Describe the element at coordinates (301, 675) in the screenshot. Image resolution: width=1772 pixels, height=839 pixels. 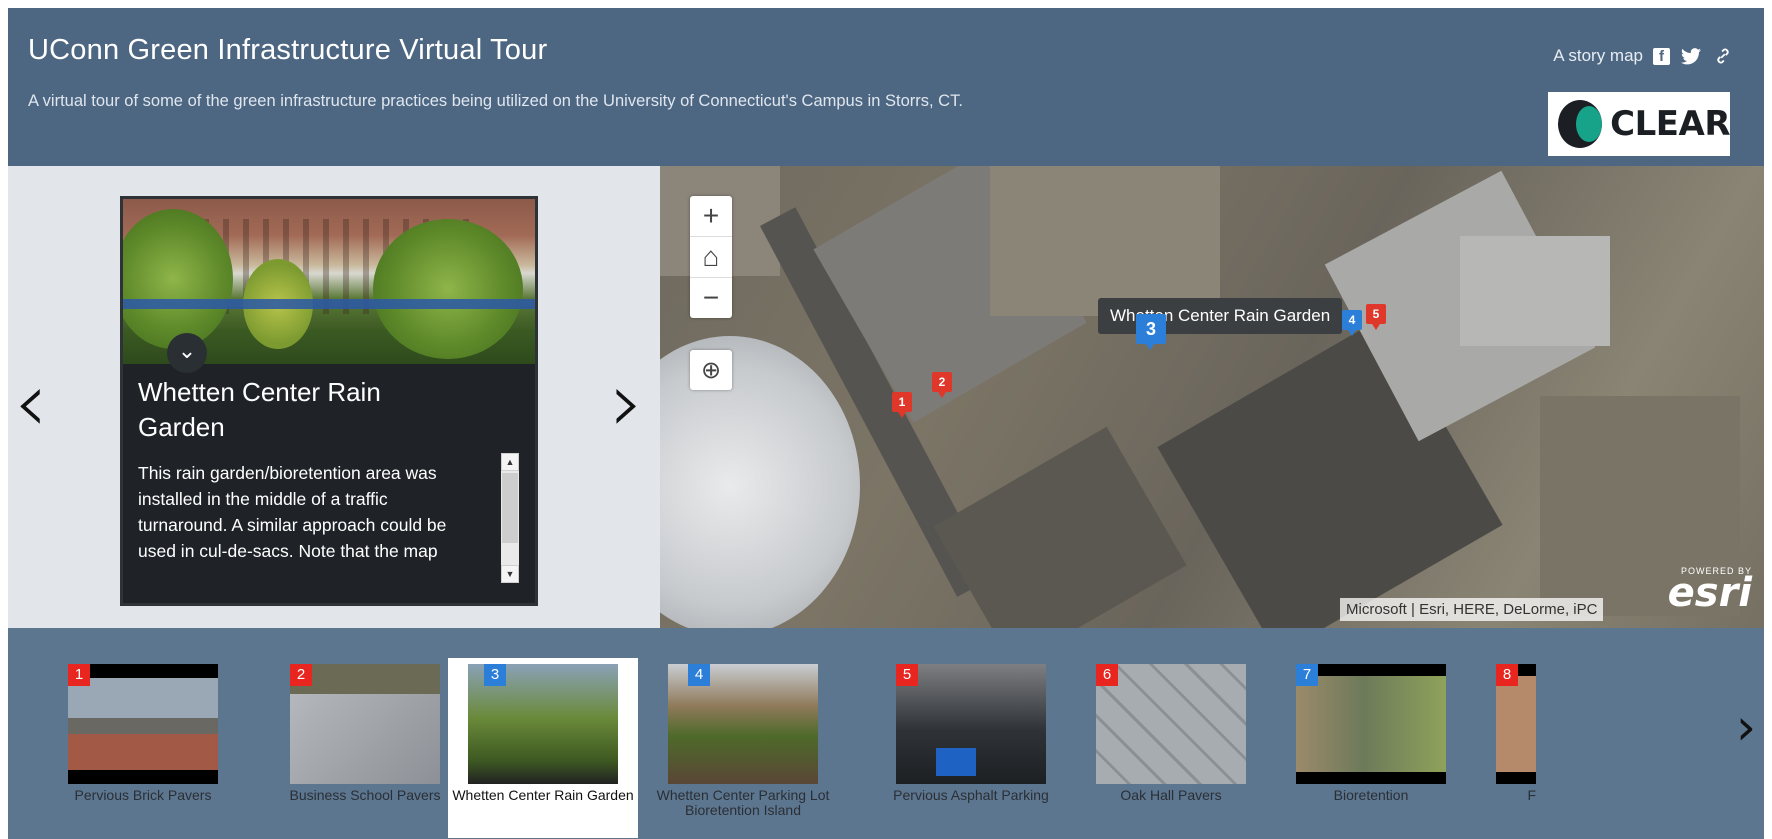
I see `carousel-number: 2` at that location.